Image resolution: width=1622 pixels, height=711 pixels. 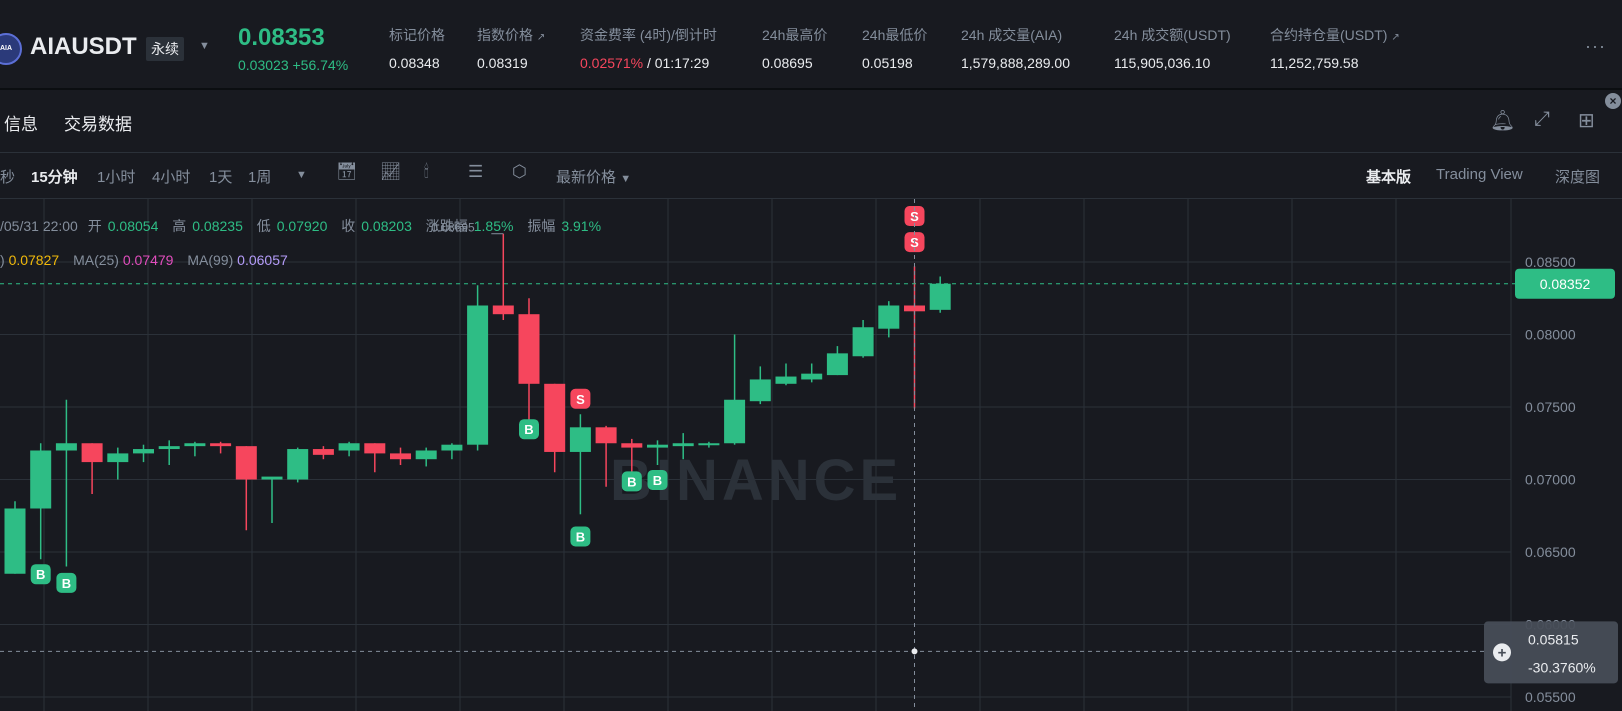 What do you see at coordinates (581, 226) in the screenshot?
I see `amplitude-value: 3.91%` at bounding box center [581, 226].